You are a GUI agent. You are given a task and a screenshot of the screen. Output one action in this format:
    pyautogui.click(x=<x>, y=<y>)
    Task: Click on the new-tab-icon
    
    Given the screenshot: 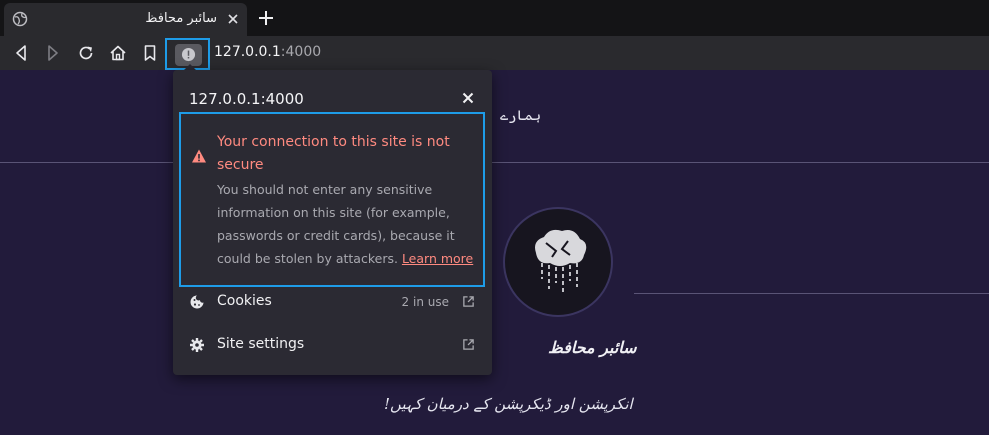 What is the action you would take?
    pyautogui.click(x=266, y=18)
    